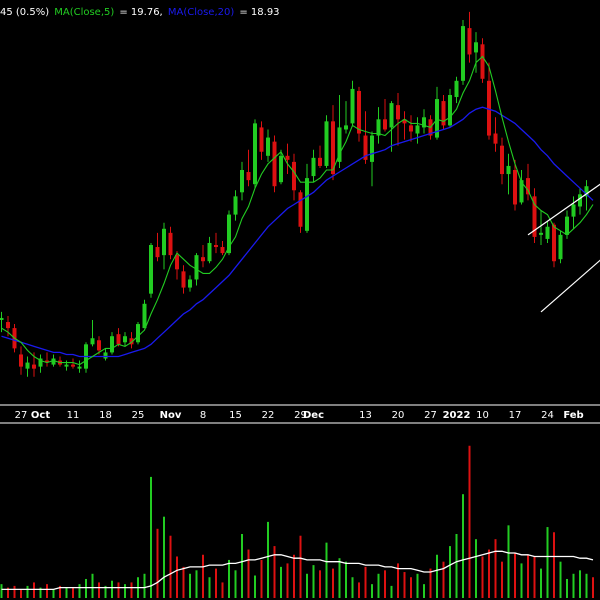  Describe the element at coordinates (365, 415) in the screenshot. I see `x-tick-label: 13` at that location.